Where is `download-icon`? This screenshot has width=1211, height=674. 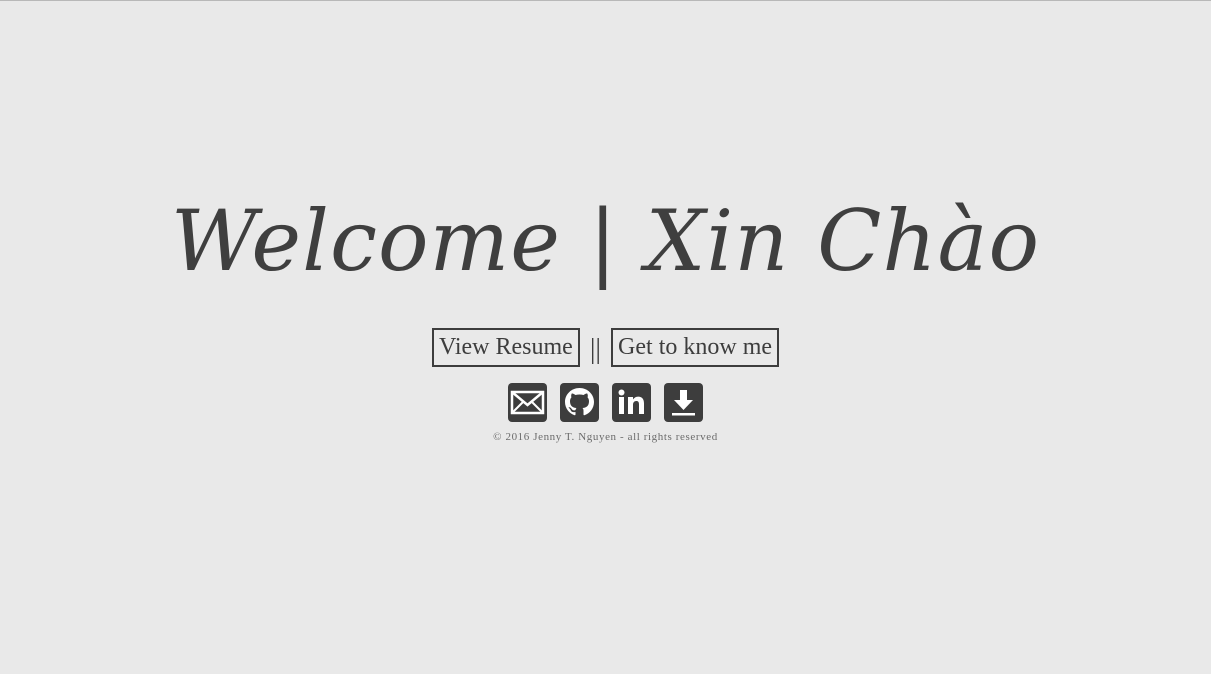
download-icon is located at coordinates (683, 403).